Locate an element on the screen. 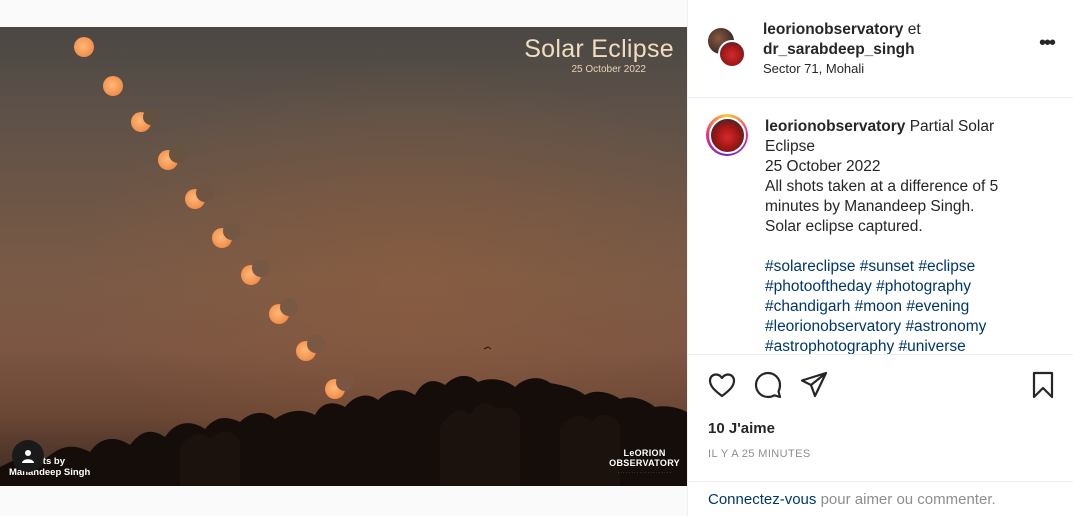  more-horizontal-icon: ••• is located at coordinates (1047, 43).